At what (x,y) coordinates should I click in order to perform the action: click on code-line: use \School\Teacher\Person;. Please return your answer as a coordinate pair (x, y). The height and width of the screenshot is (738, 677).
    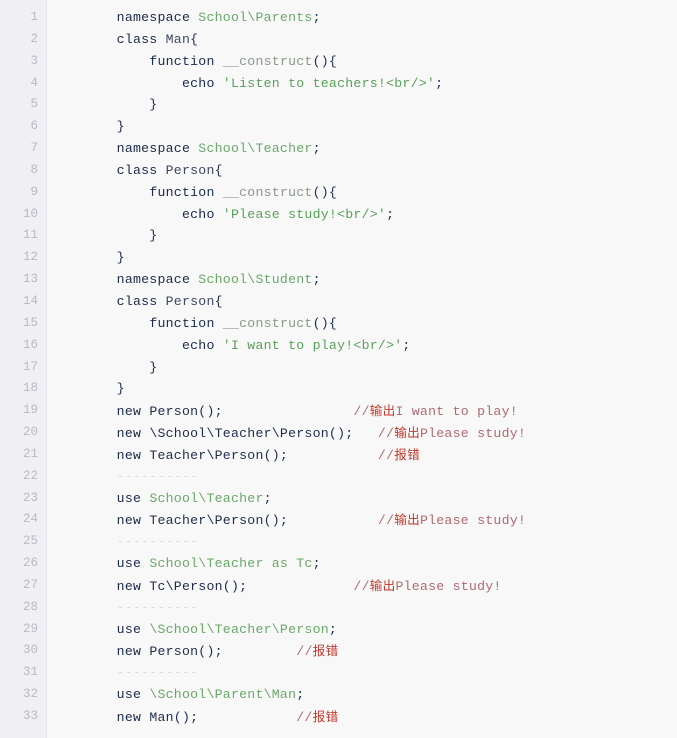
    Looking at the image, I should click on (380, 630).